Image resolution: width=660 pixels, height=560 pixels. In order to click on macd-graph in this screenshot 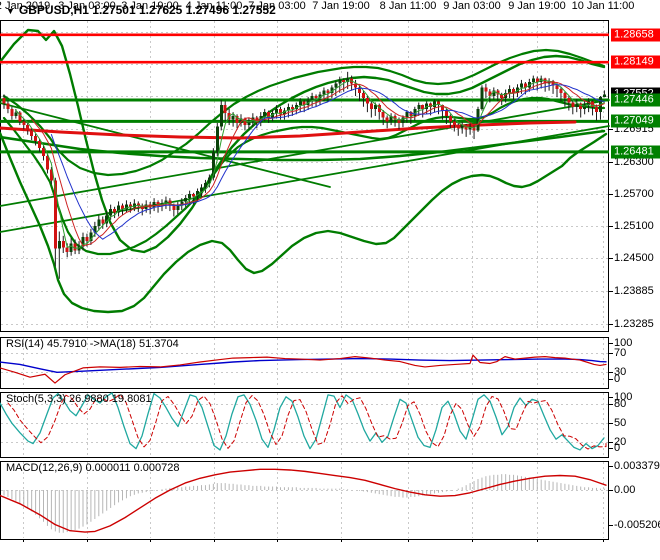, I will do `click(303, 500)`.